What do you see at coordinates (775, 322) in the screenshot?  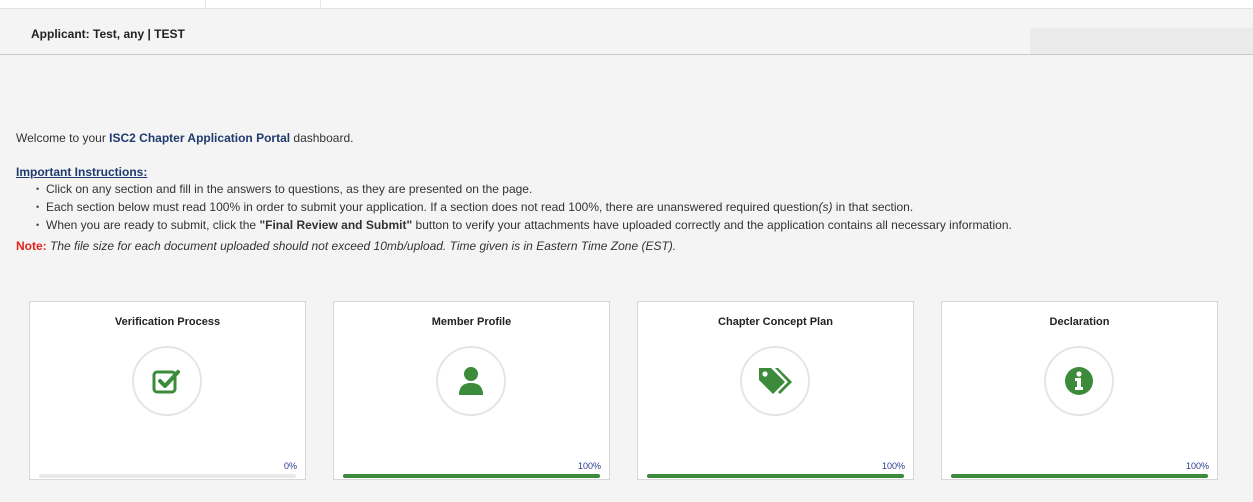 I see `card-title: Chapter Concept Plan` at bounding box center [775, 322].